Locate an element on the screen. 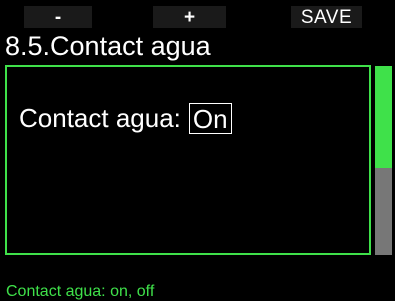 The width and height of the screenshot is (395, 301). contact-agua-setting: Contact agua: On is located at coordinates (125, 118).